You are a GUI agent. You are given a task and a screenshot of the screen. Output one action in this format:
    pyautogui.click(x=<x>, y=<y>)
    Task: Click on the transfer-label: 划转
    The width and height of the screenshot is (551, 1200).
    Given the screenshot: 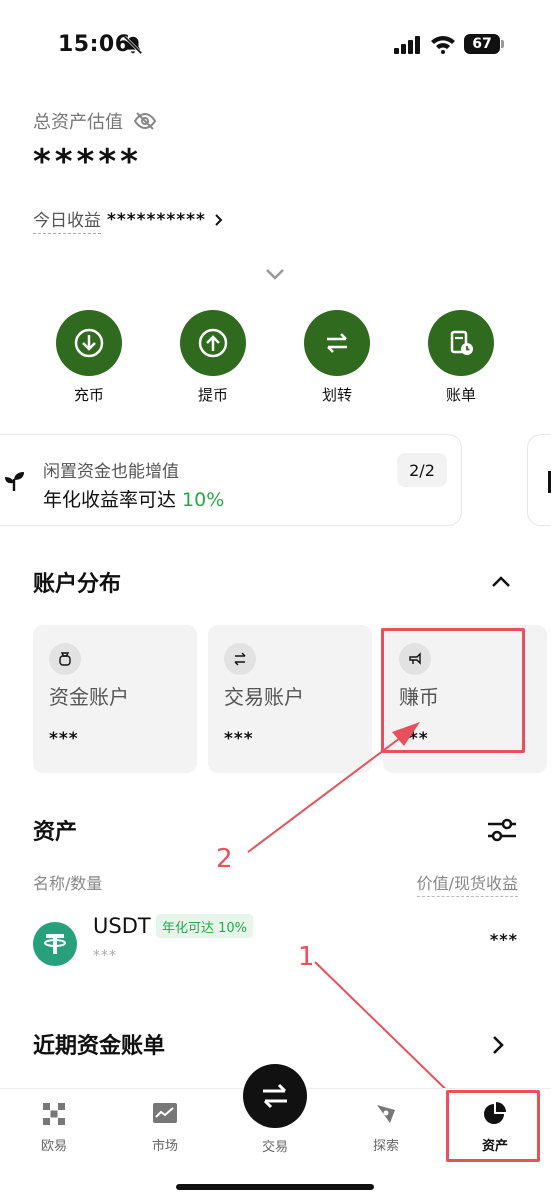 What is the action you would take?
    pyautogui.click(x=336, y=395)
    